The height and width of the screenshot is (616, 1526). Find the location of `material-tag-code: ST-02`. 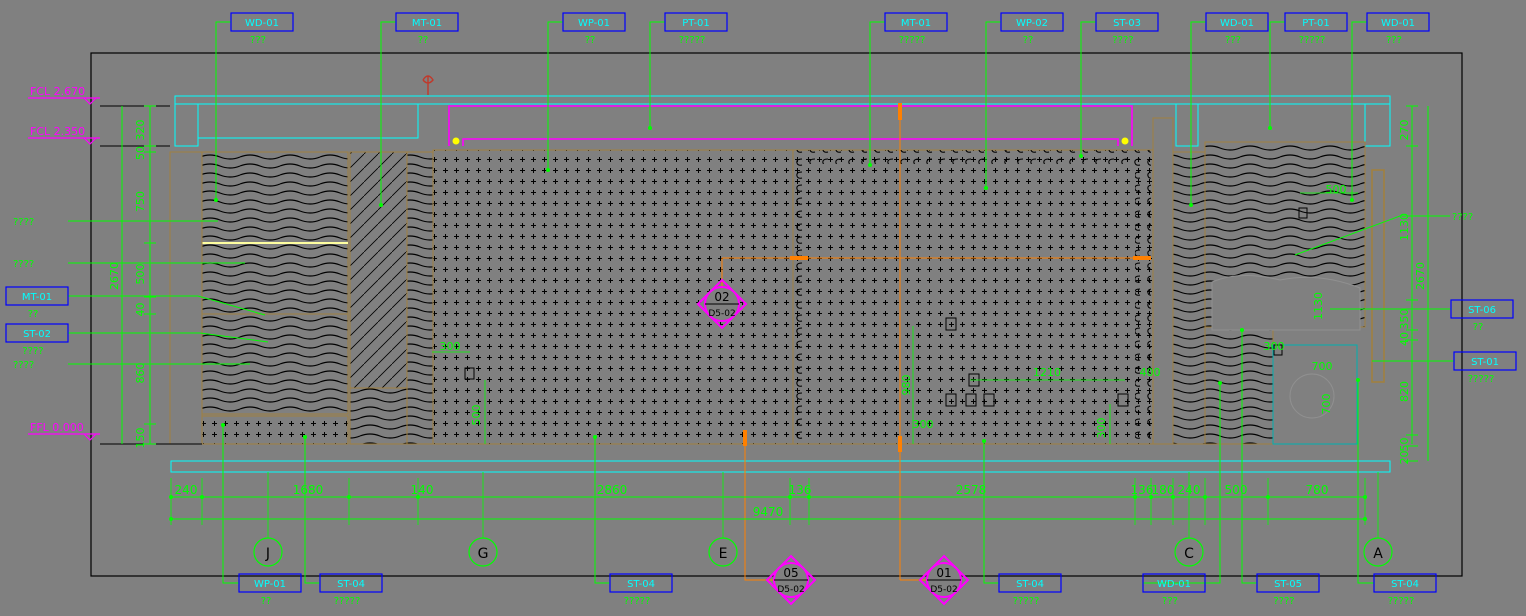

material-tag-code: ST-02 is located at coordinates (37, 334).